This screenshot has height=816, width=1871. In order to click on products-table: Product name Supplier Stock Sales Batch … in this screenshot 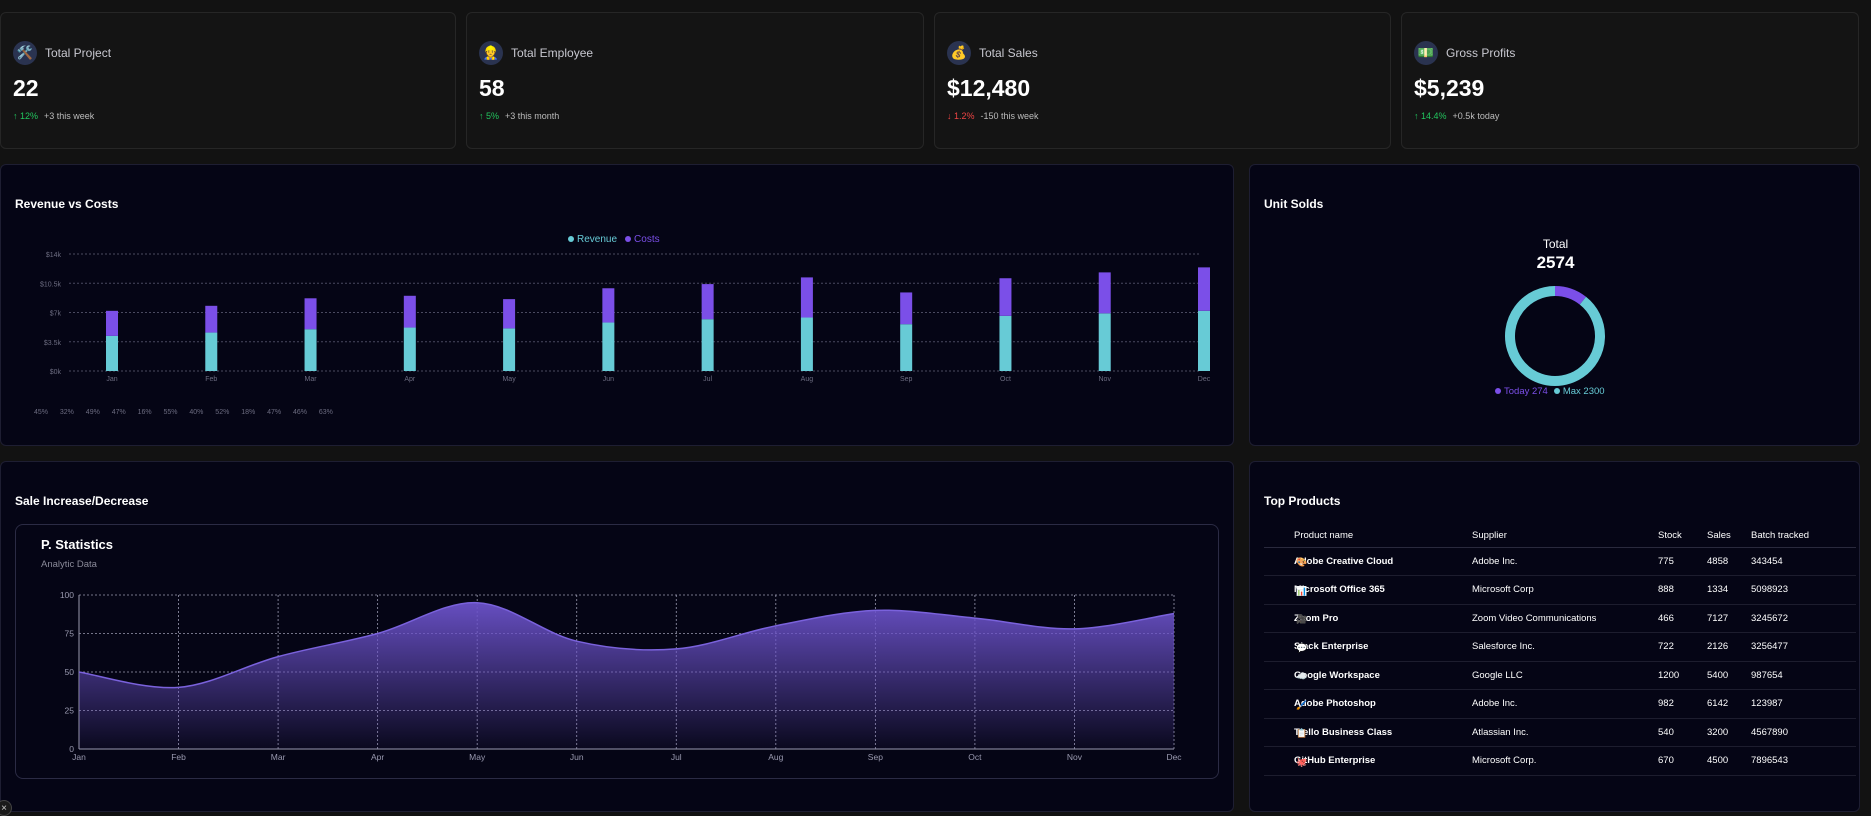, I will do `click(1560, 650)`.